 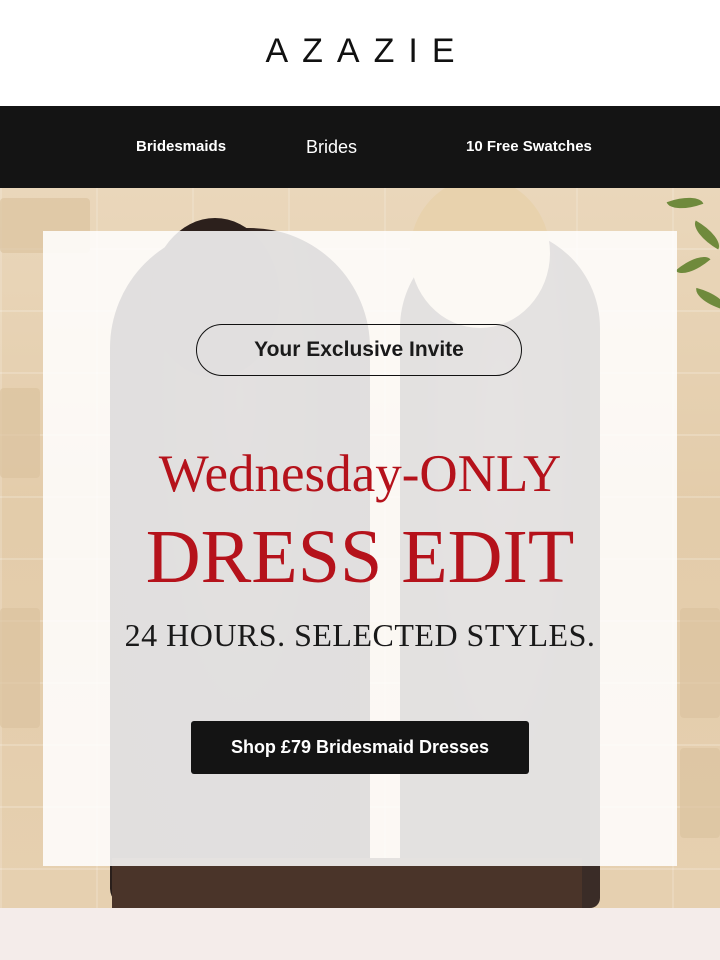 What do you see at coordinates (529, 147) in the screenshot?
I see `nav-item-free-swatches: 10 Free Swatches` at bounding box center [529, 147].